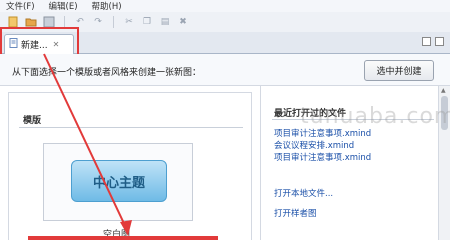  What do you see at coordinates (107, 6) in the screenshot?
I see `menu-help: 帮助(H)` at bounding box center [107, 6].